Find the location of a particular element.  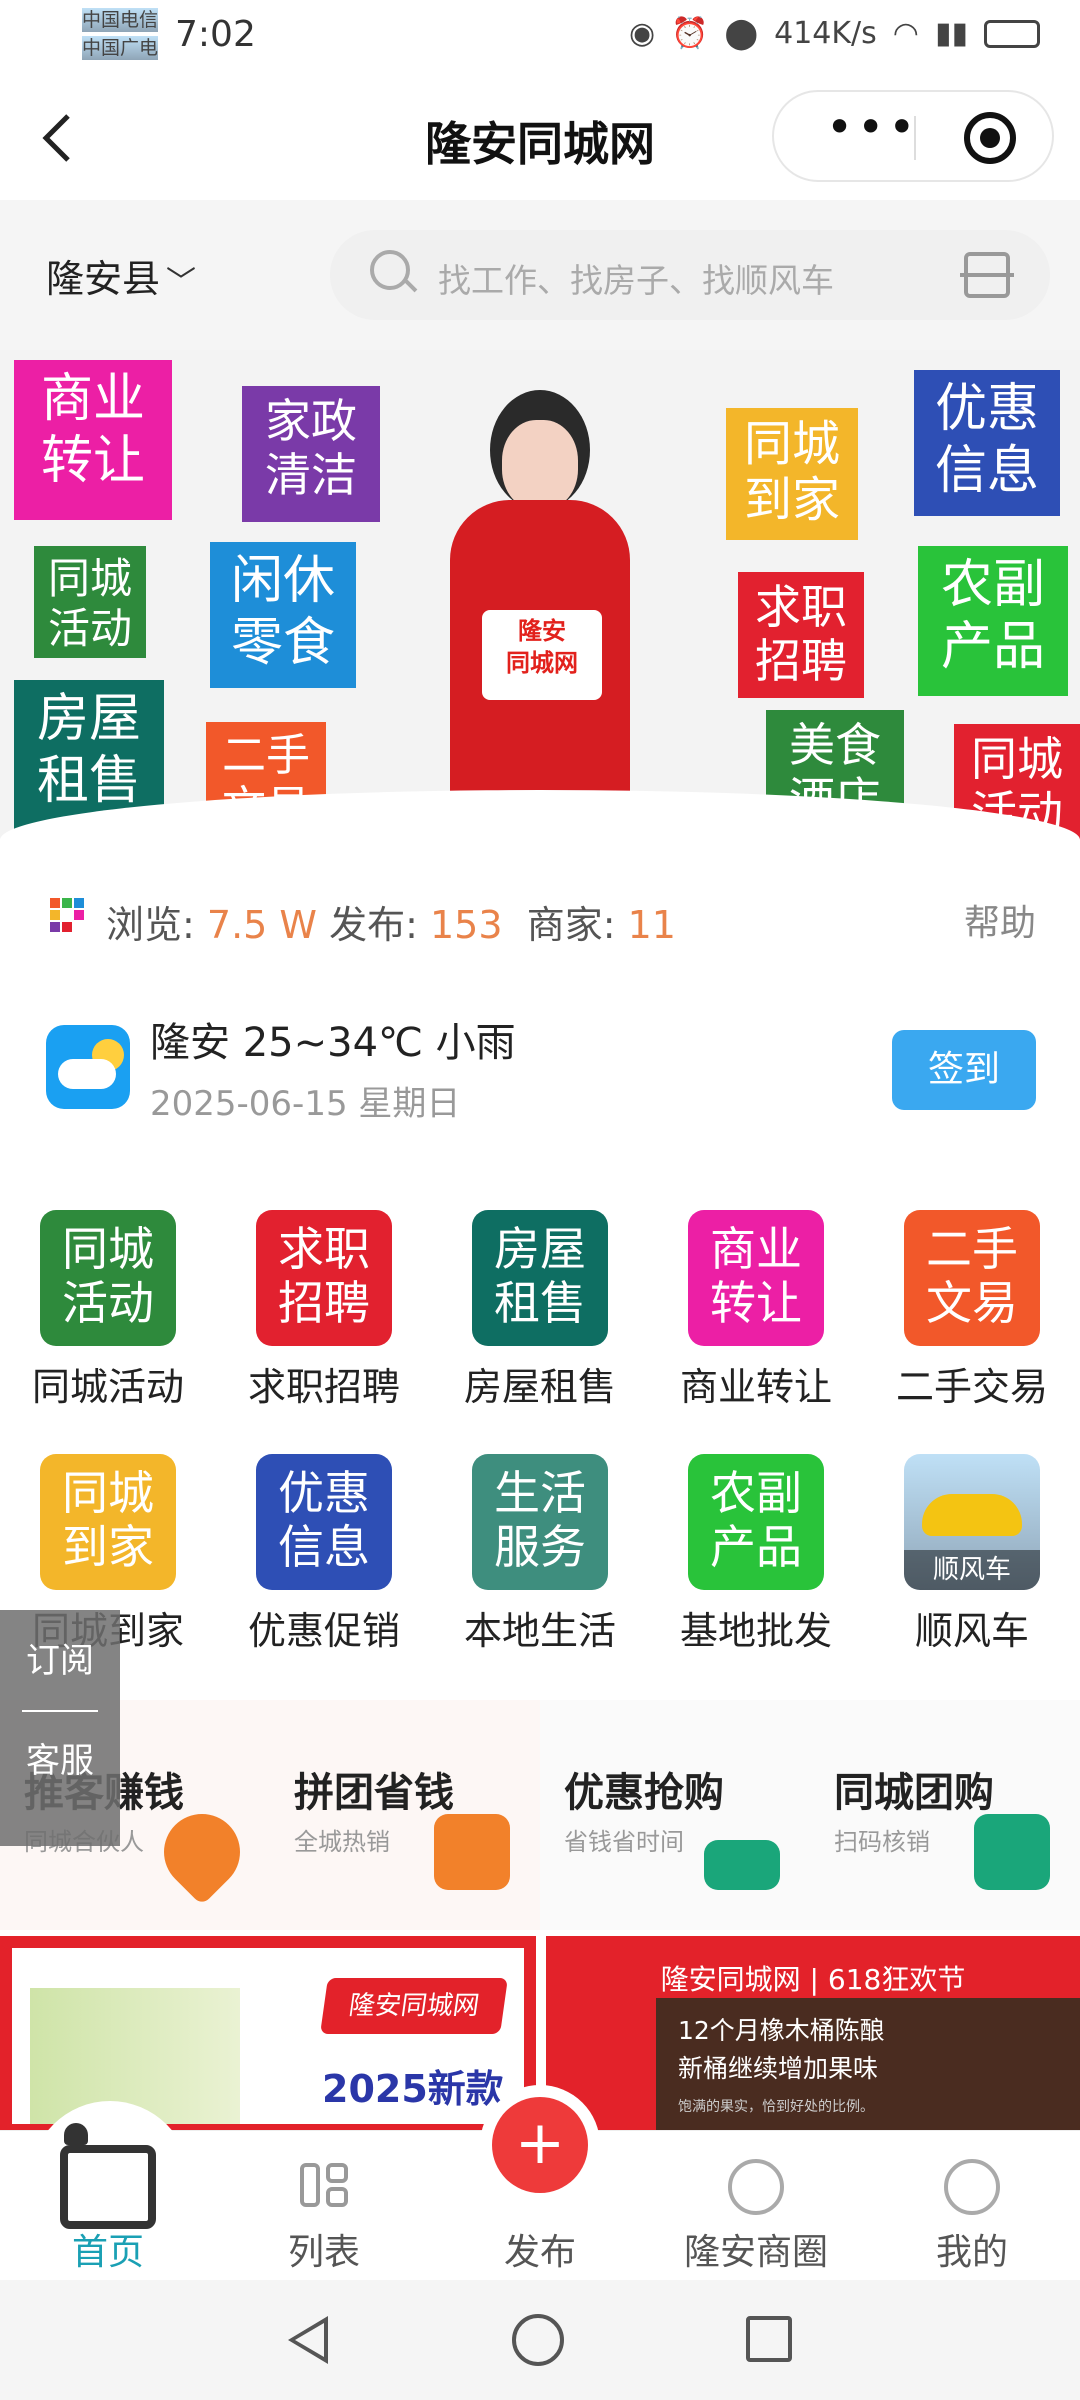

publish-value: 153 is located at coordinates (466, 925).